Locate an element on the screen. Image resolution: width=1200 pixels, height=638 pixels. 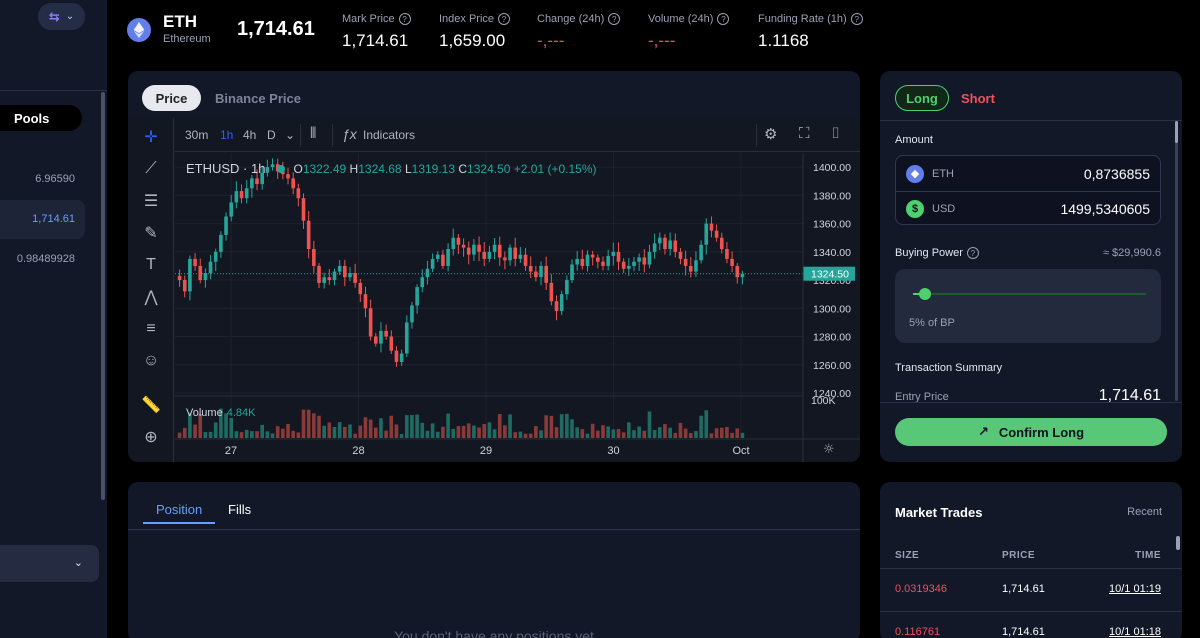
timeframe-1h: 1h is located at coordinates (226, 135).